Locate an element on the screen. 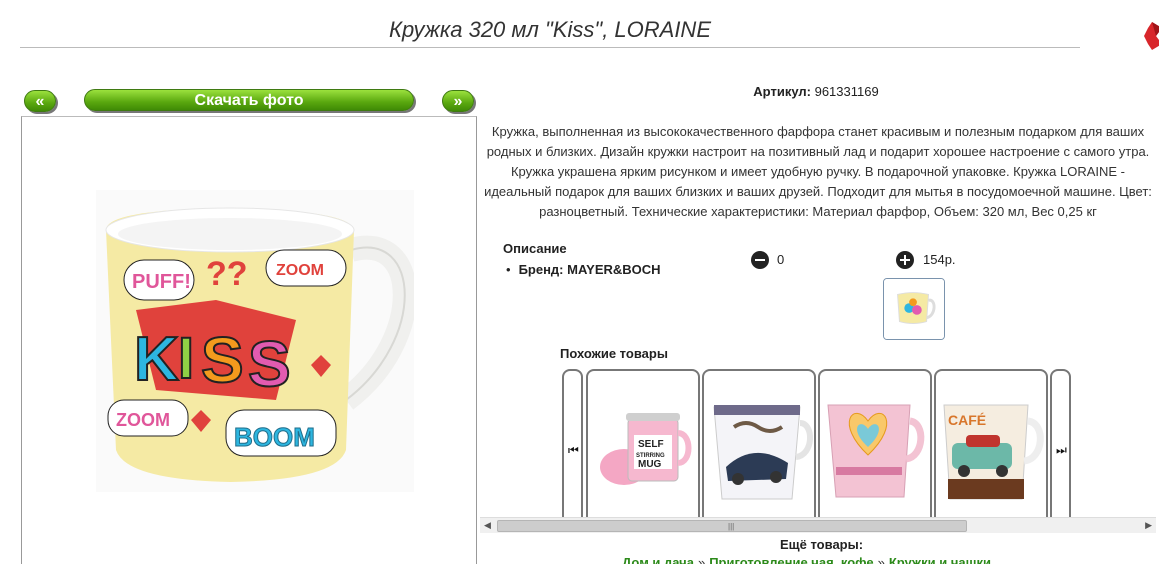 The height and width of the screenshot is (564, 1159). title-divider is located at coordinates (550, 47).